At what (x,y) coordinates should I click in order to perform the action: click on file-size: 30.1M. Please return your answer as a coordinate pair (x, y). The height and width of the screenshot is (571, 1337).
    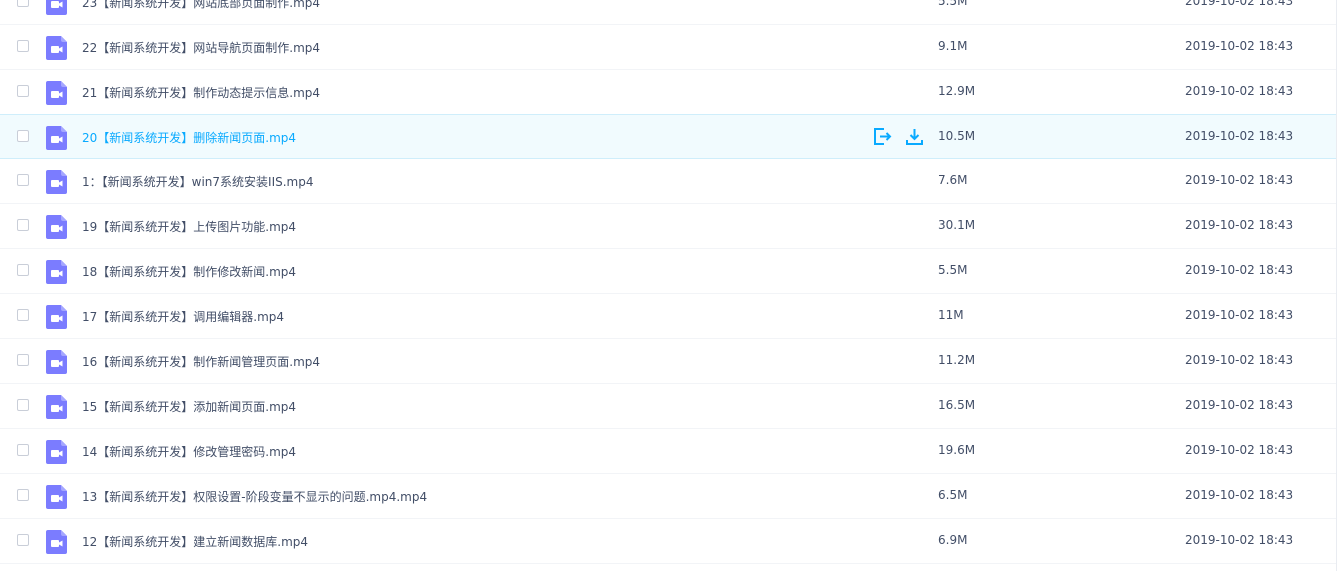
    Looking at the image, I should click on (957, 225).